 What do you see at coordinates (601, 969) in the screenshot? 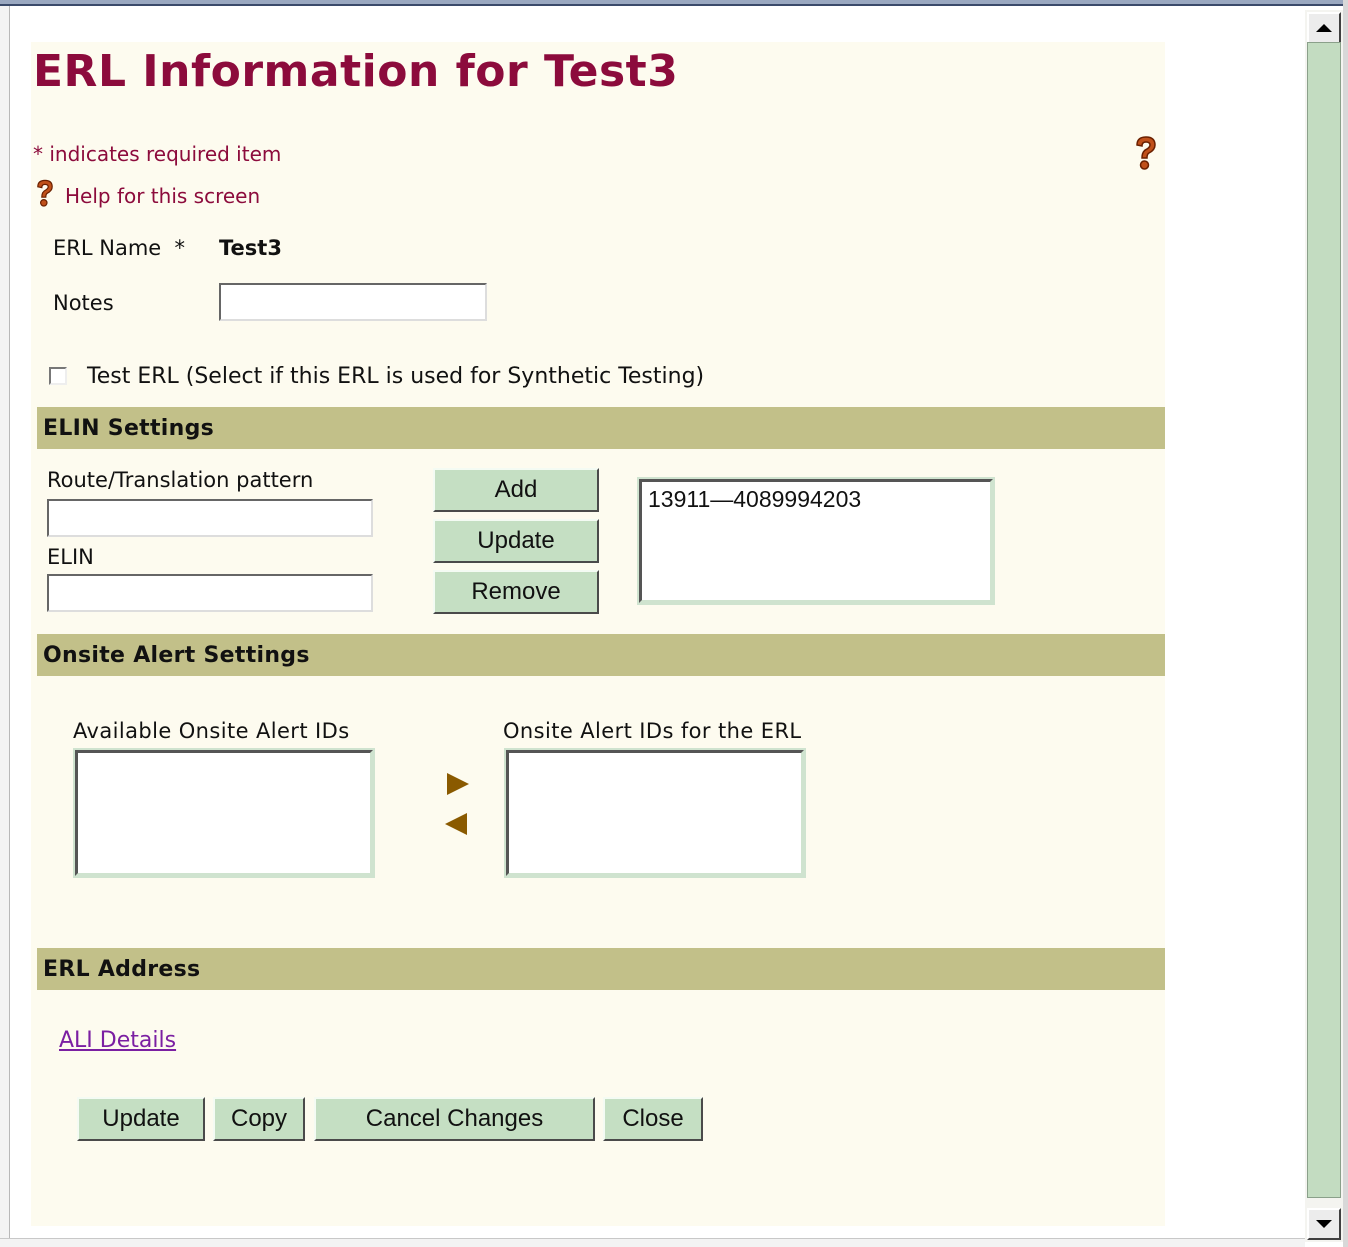
I see `erl-address-header: ERL Address` at bounding box center [601, 969].